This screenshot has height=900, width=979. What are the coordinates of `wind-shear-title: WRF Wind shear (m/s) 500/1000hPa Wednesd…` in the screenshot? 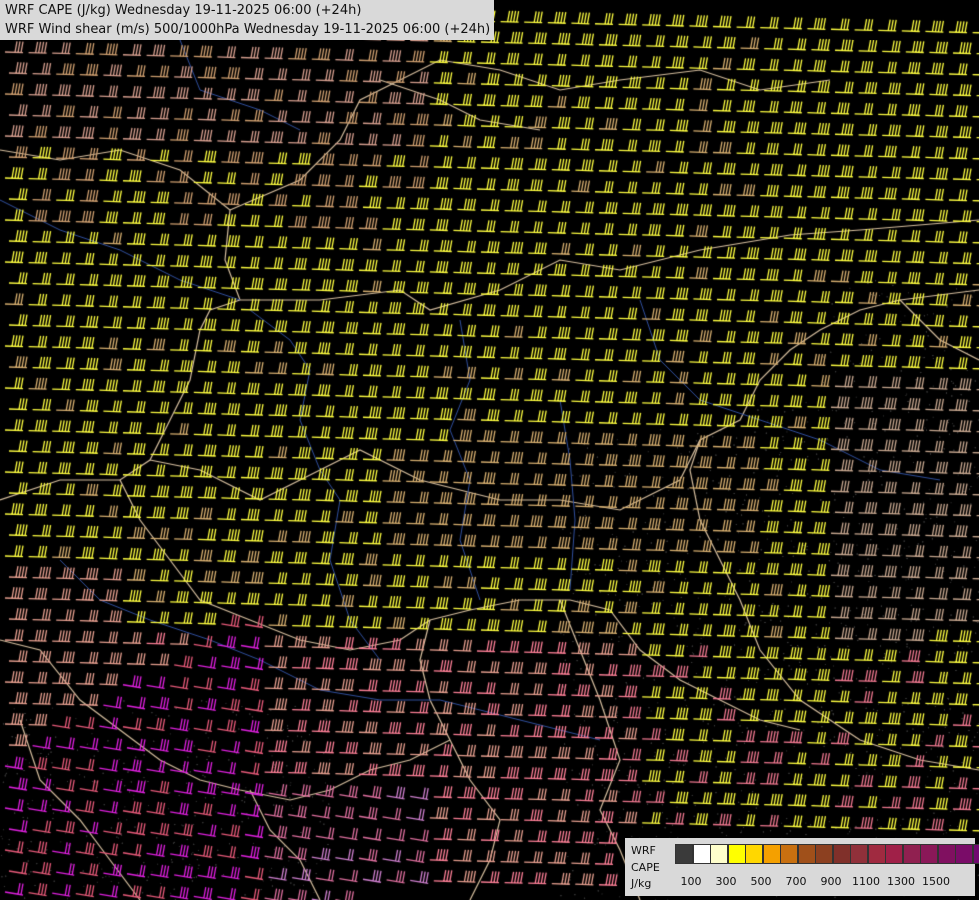 It's located at (248, 29).